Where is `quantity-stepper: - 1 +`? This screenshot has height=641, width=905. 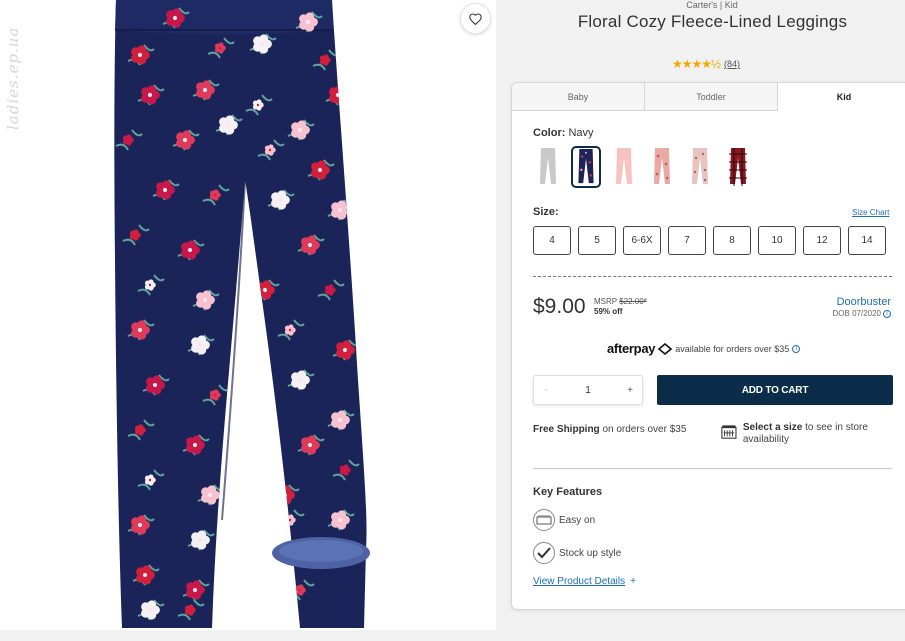
quantity-stepper: - 1 + is located at coordinates (588, 390).